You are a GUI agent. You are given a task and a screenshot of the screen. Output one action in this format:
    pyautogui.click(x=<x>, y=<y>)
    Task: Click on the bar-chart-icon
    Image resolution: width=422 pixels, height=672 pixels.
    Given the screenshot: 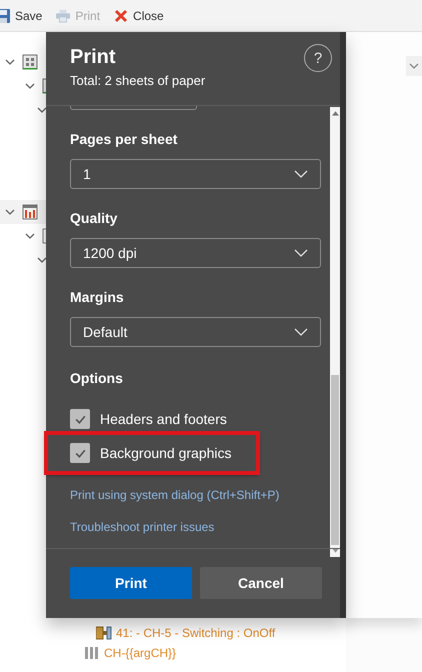 What is the action you would take?
    pyautogui.click(x=30, y=212)
    